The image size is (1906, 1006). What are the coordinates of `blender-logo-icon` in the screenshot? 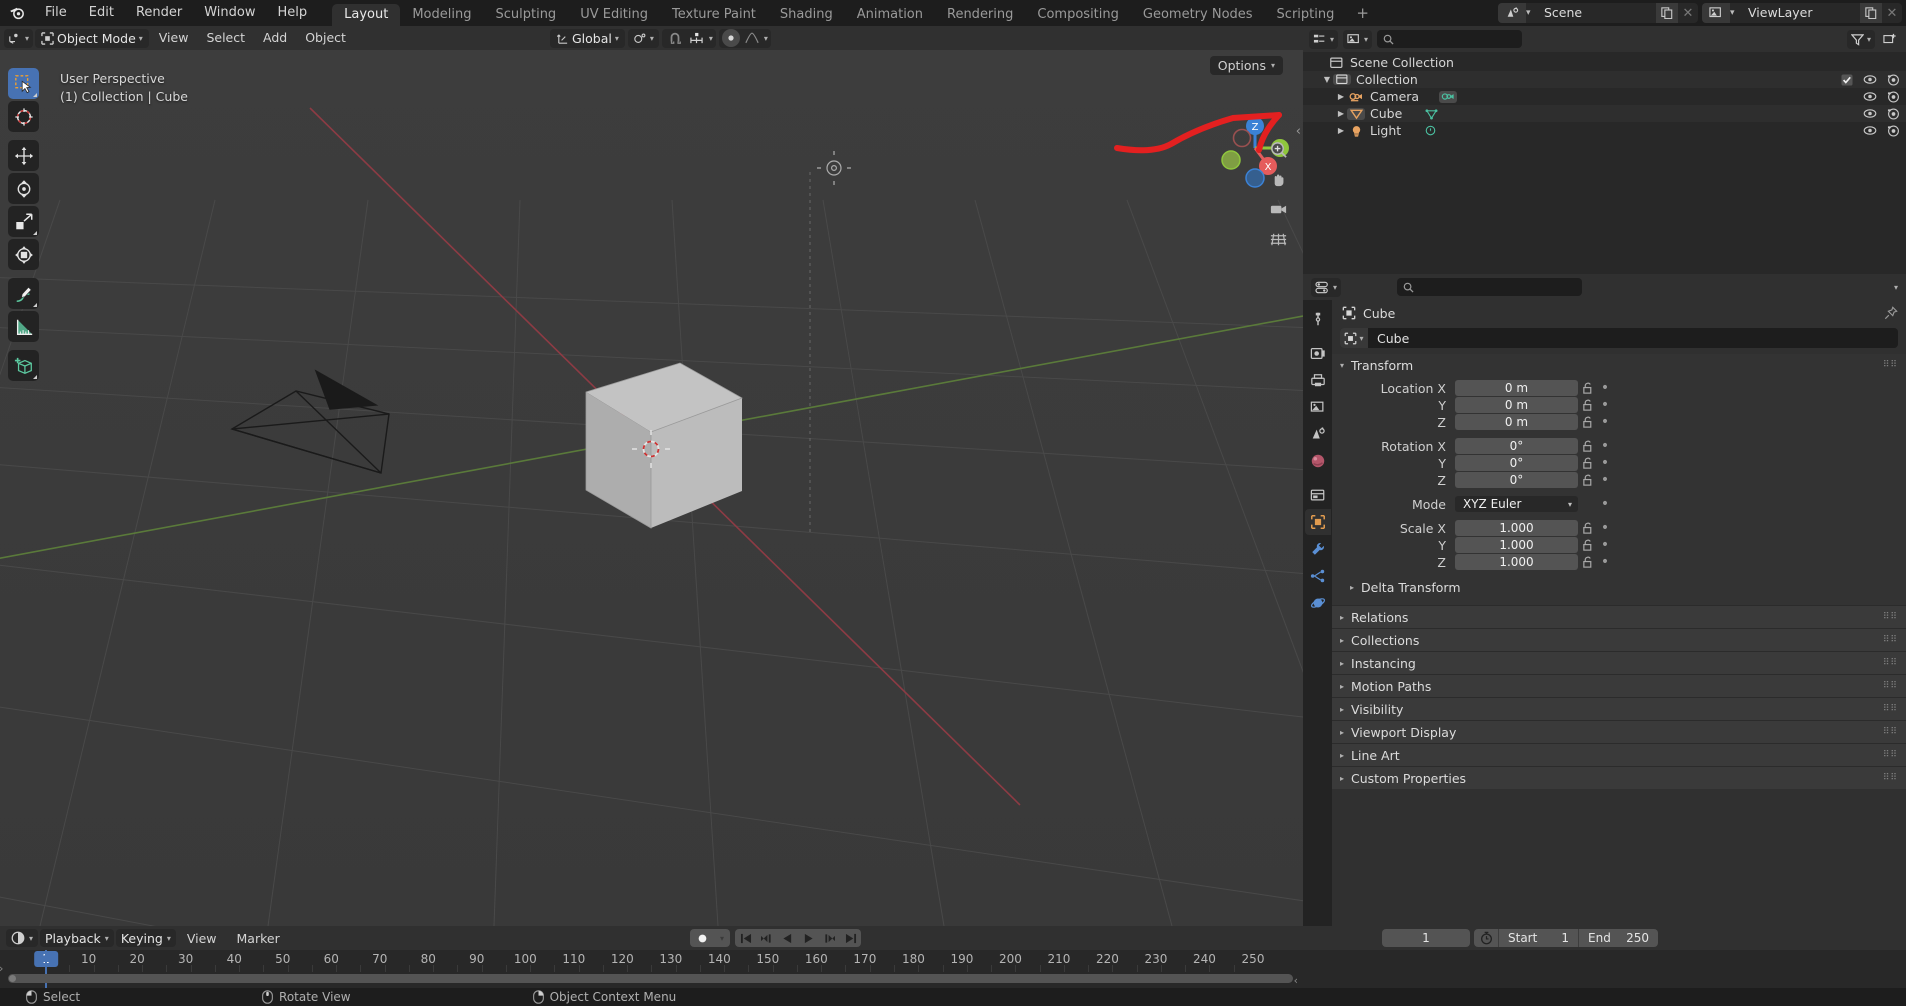 It's located at (17, 13).